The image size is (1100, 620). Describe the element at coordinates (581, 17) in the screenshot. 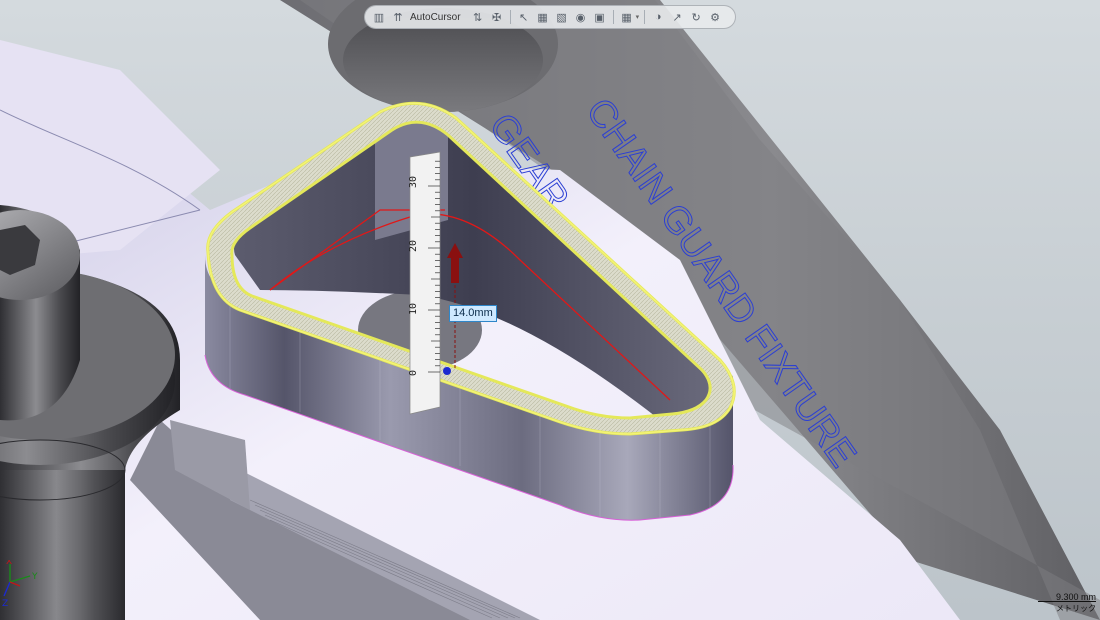

I see `display-style-icon: ◉` at that location.